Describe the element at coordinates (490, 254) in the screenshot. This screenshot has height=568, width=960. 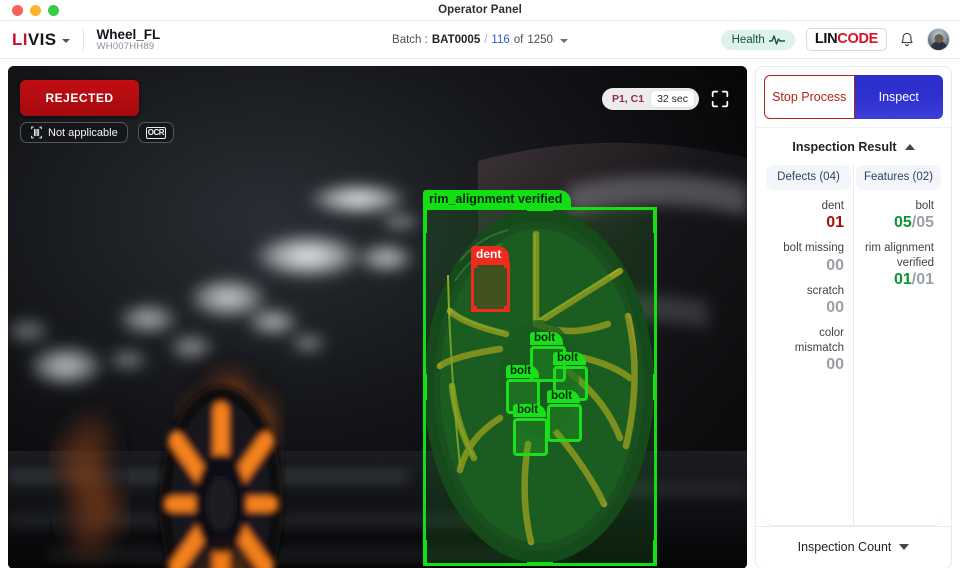
I see `annotation-label: dent` at that location.